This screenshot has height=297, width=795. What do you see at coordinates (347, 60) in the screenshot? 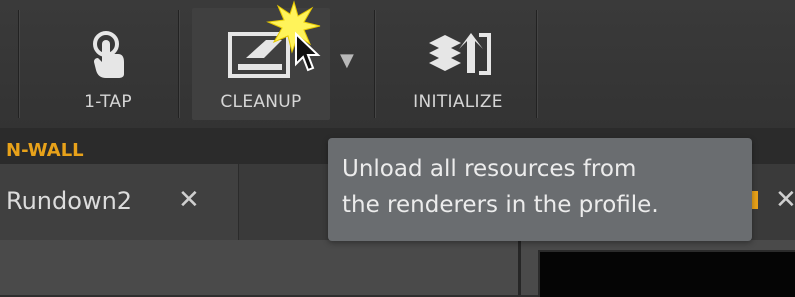
I see `caret-down-icon: ▼` at bounding box center [347, 60].